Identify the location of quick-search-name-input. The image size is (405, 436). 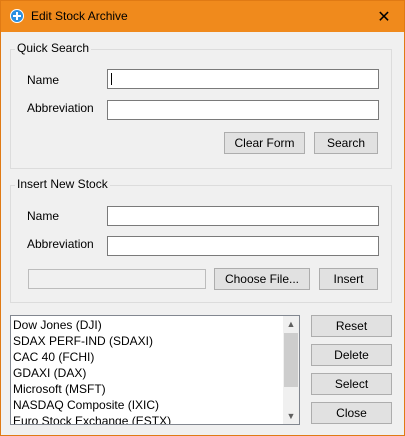
(243, 79).